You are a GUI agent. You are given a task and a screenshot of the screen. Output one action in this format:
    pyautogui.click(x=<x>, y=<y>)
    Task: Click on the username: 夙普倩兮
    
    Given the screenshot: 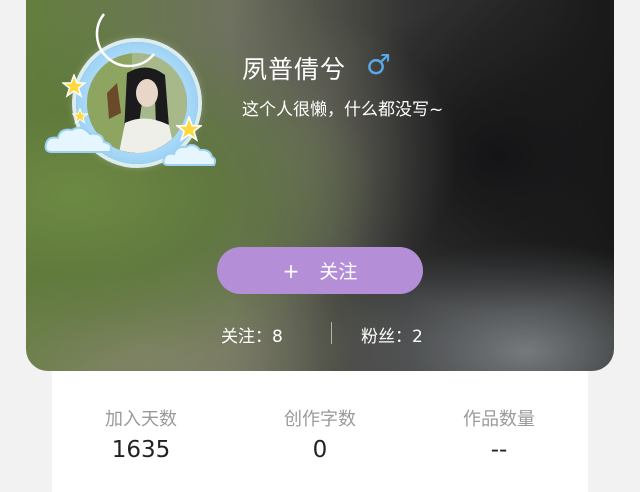 What is the action you would take?
    pyautogui.click(x=294, y=69)
    